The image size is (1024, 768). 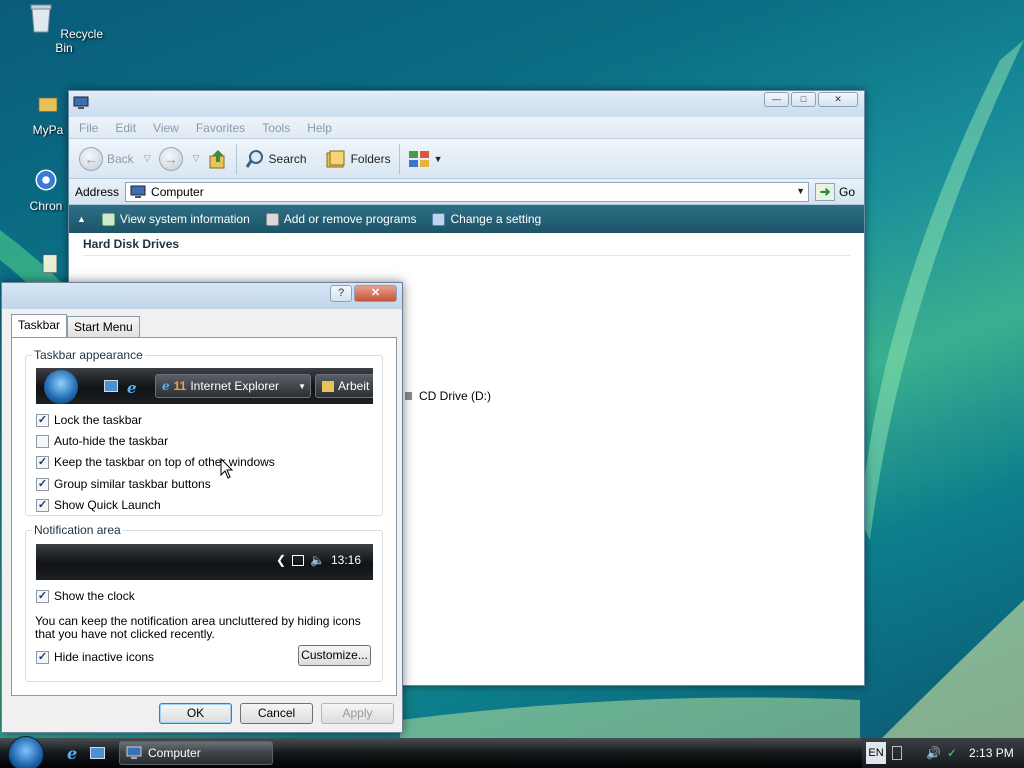 What do you see at coordinates (466, 104) in the screenshot?
I see `explorer-titlebar: — □ ✕` at bounding box center [466, 104].